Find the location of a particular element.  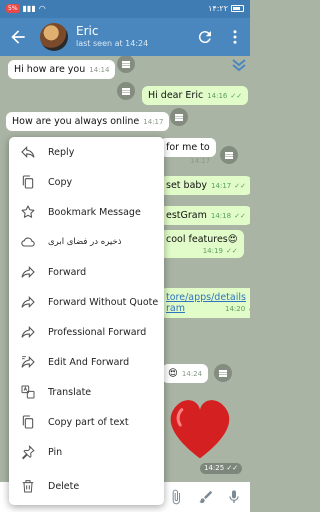

translate-icon is located at coordinates (28, 392).